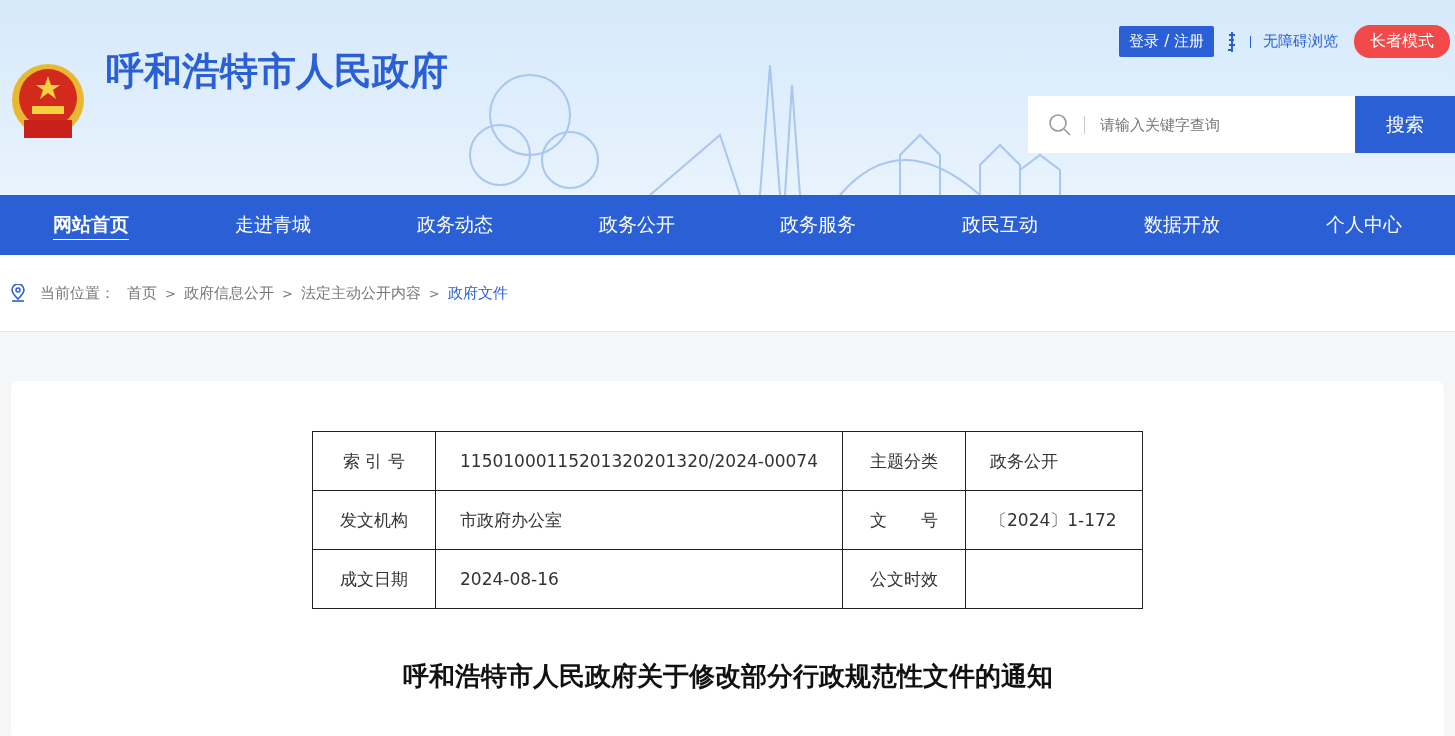 This screenshot has height=736, width=1455. Describe the element at coordinates (1300, 41) in the screenshot. I see `accessibility-link: 无障碍浏览` at that location.